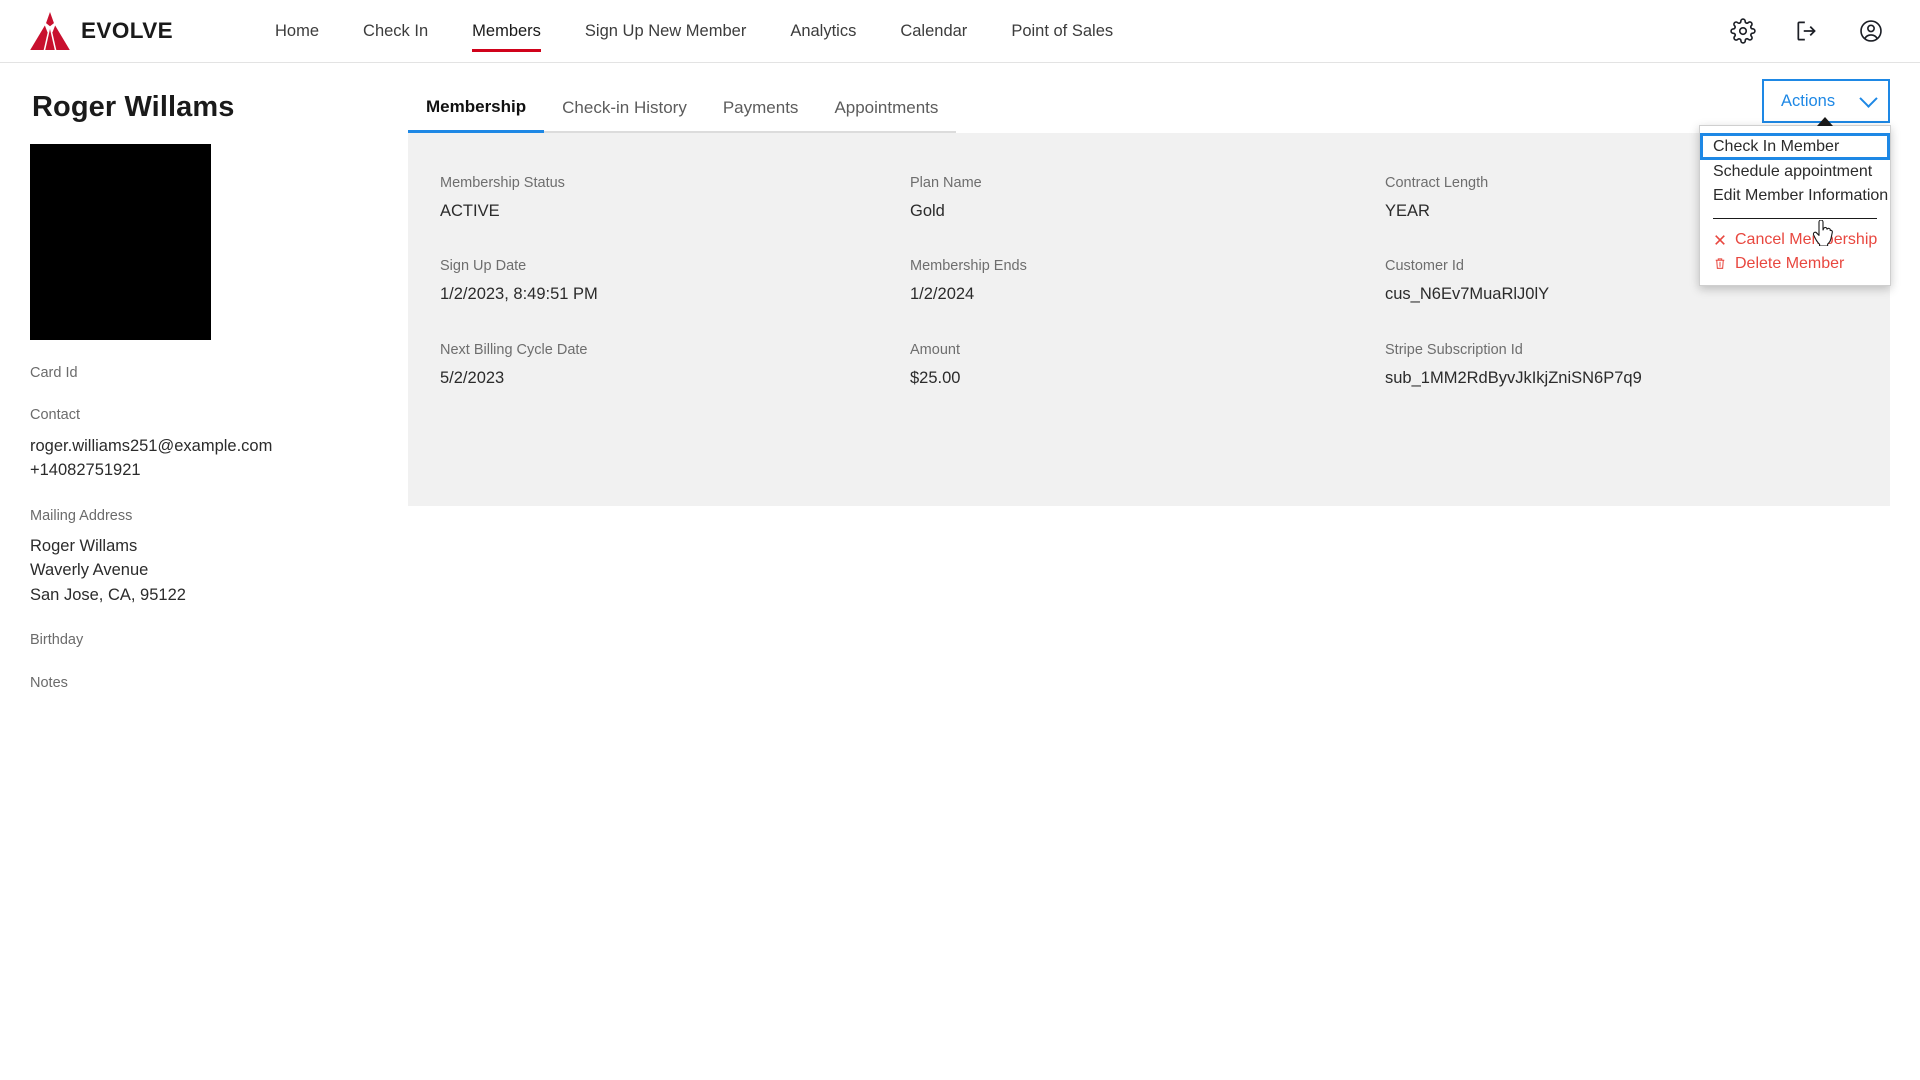 The height and width of the screenshot is (1080, 1920). I want to click on detail-amount: Amount $25.00, so click(1147, 365).